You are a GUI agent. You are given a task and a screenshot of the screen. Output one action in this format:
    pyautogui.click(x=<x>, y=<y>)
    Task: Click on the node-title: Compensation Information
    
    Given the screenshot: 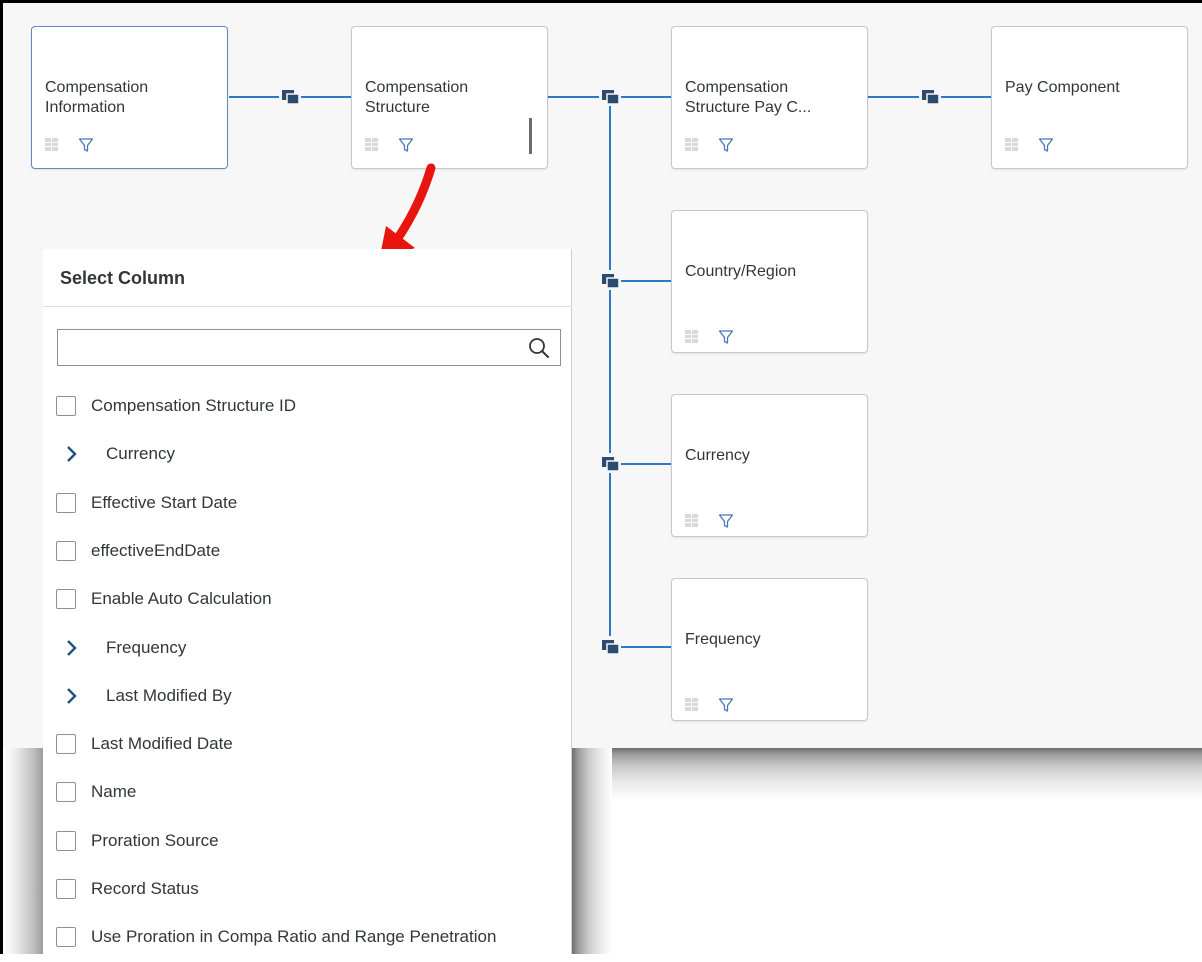 What is the action you would take?
    pyautogui.click(x=97, y=97)
    